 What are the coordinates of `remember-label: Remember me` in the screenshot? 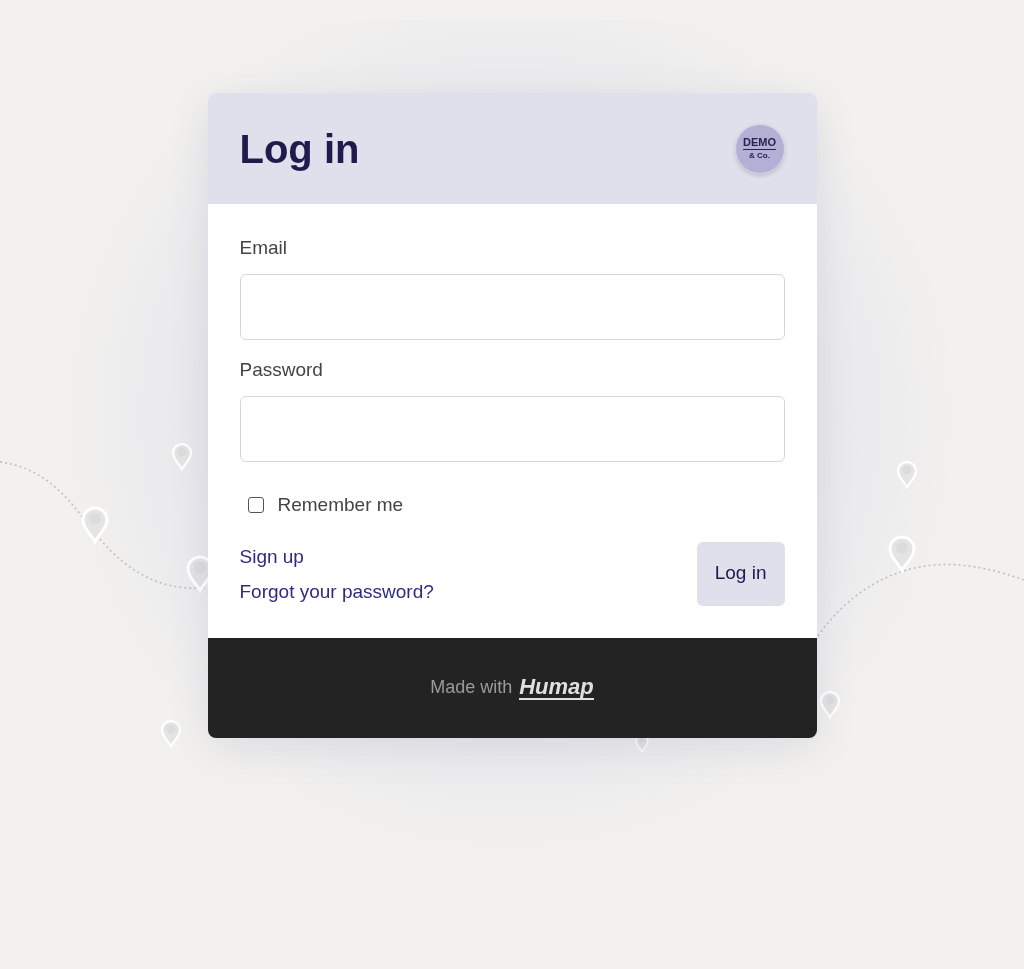 It's located at (340, 505).